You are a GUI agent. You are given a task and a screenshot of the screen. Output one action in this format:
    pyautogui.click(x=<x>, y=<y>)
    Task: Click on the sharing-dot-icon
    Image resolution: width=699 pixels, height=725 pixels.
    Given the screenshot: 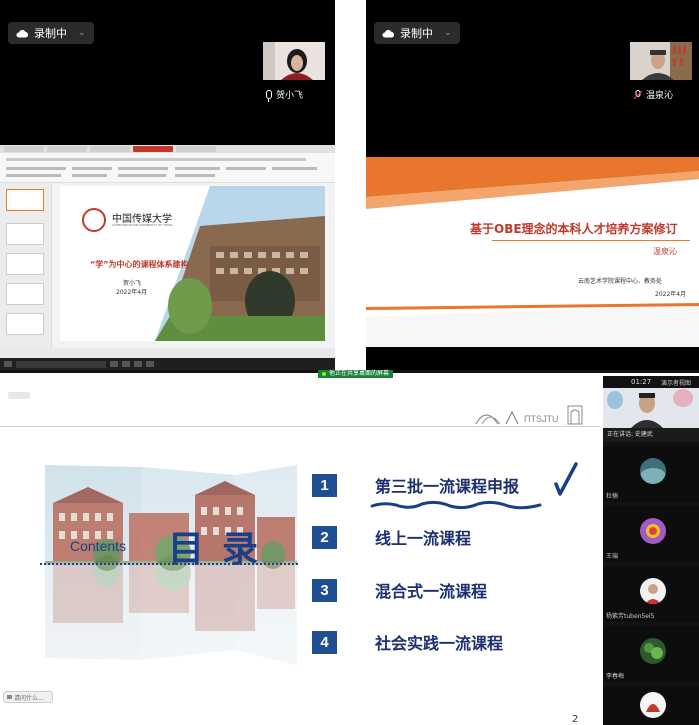 What is the action you would take?
    pyautogui.click(x=324, y=374)
    